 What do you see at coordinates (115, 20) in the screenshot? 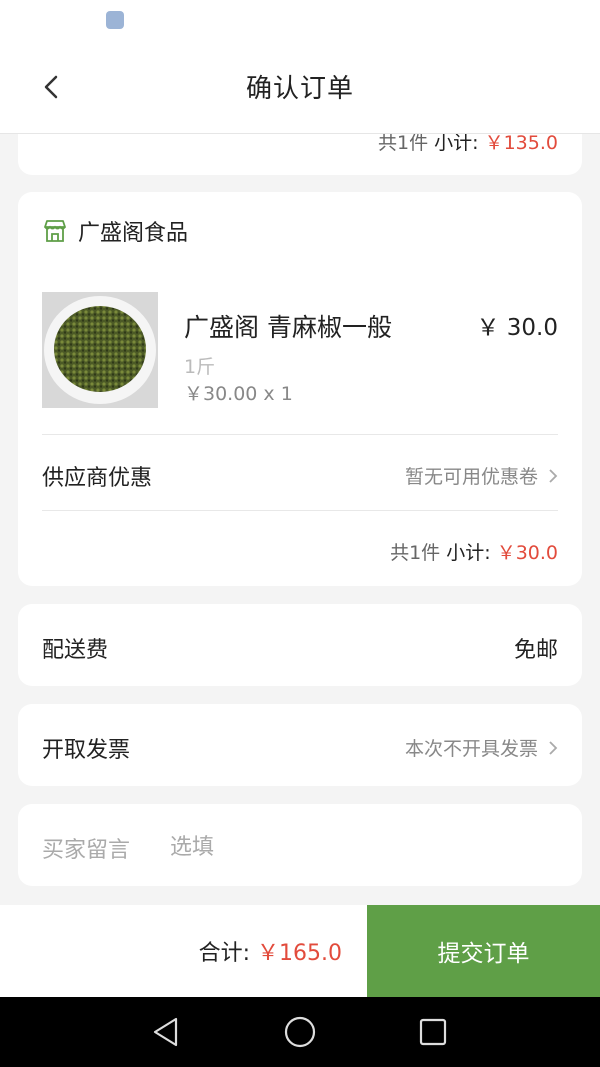
I see `app-notification-icon` at bounding box center [115, 20].